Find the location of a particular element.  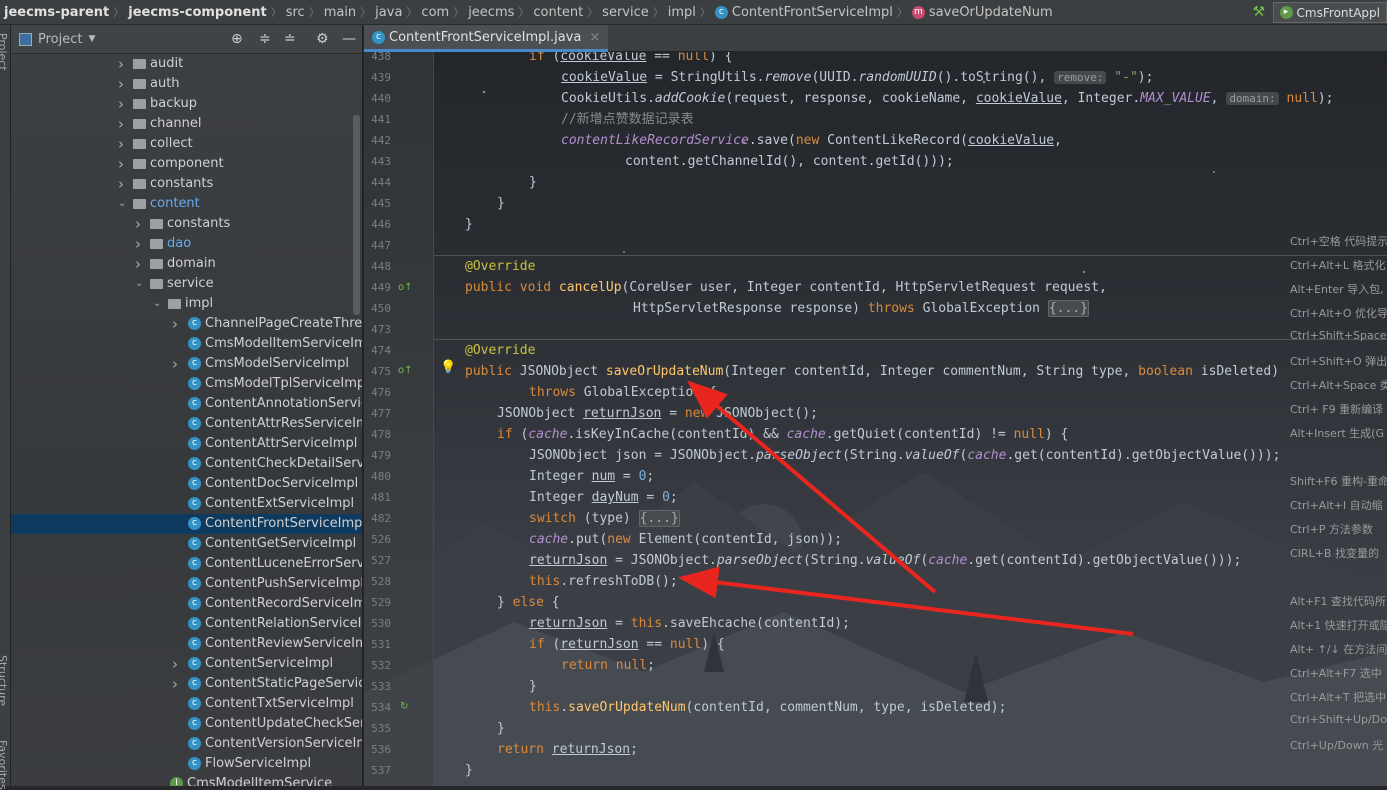

tree-item: c ContentLuceneErrorService is located at coordinates (186, 564).